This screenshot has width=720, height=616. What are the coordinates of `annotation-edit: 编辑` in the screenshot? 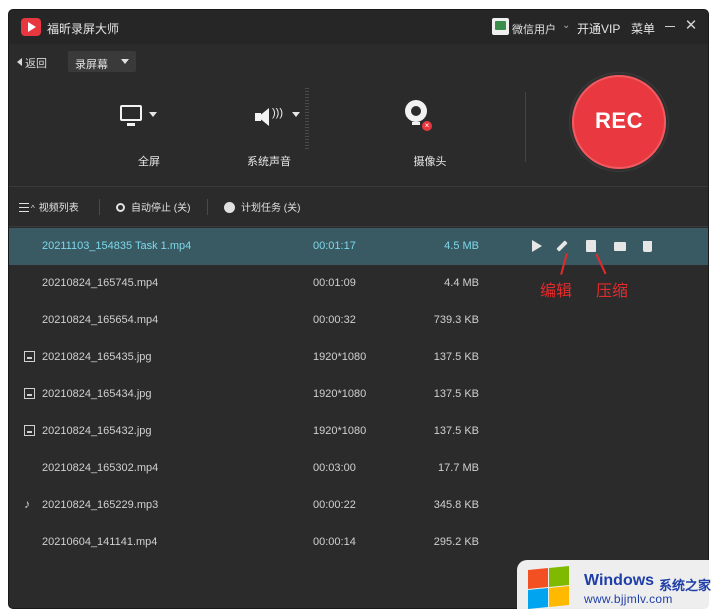 It's located at (556, 291).